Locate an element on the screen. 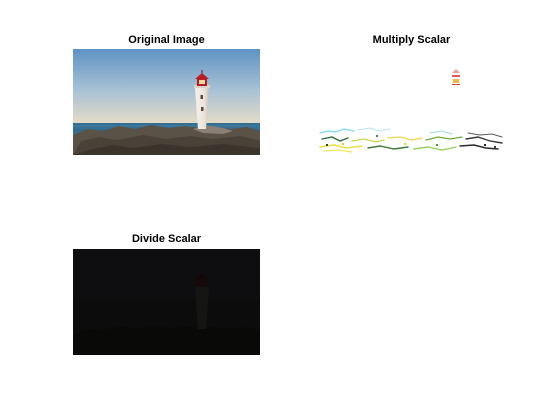  sky is located at coordinates (166, 87).